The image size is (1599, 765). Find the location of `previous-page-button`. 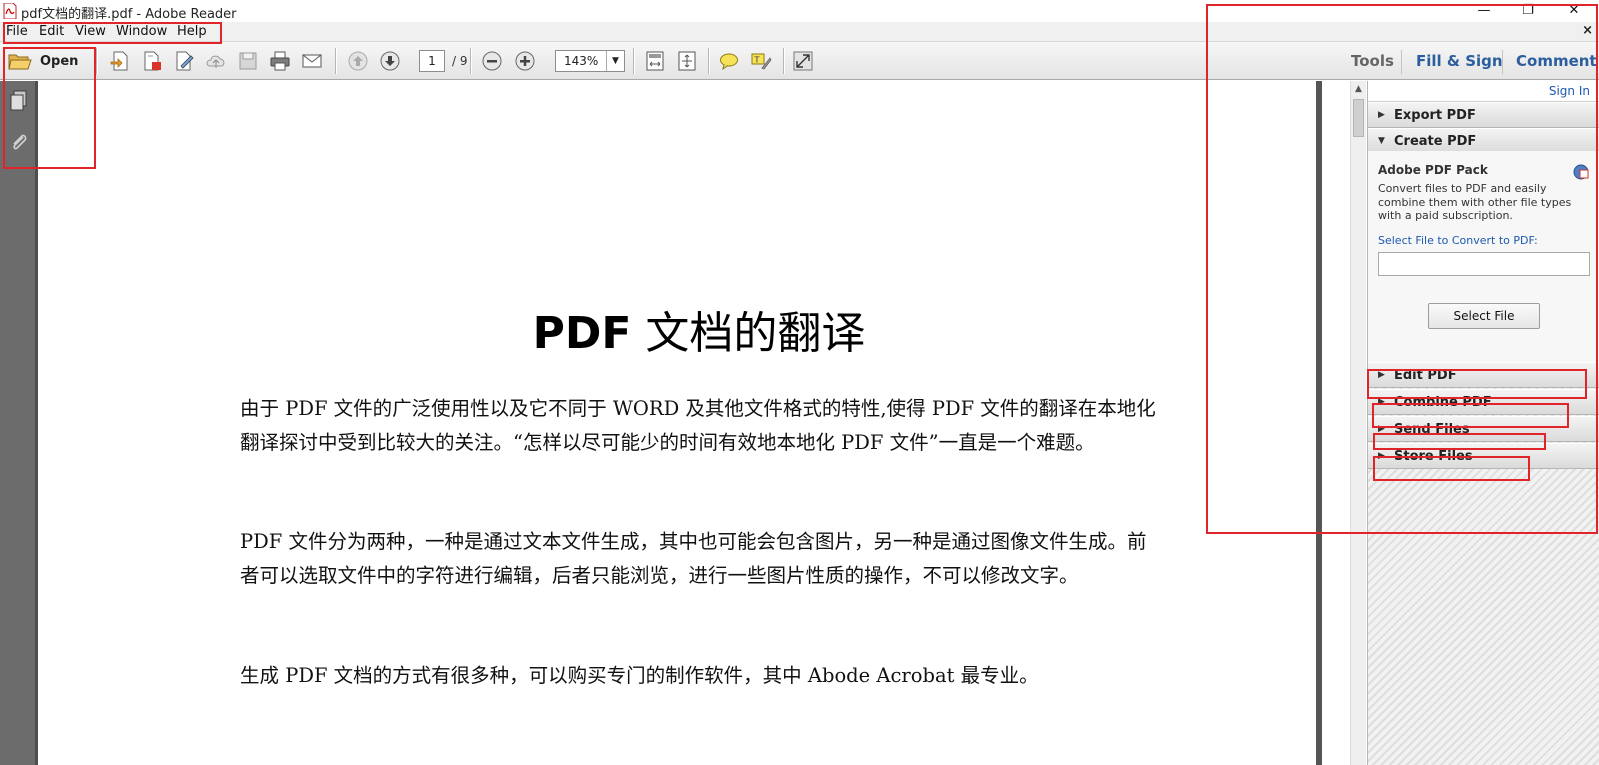

previous-page-button is located at coordinates (358, 61).